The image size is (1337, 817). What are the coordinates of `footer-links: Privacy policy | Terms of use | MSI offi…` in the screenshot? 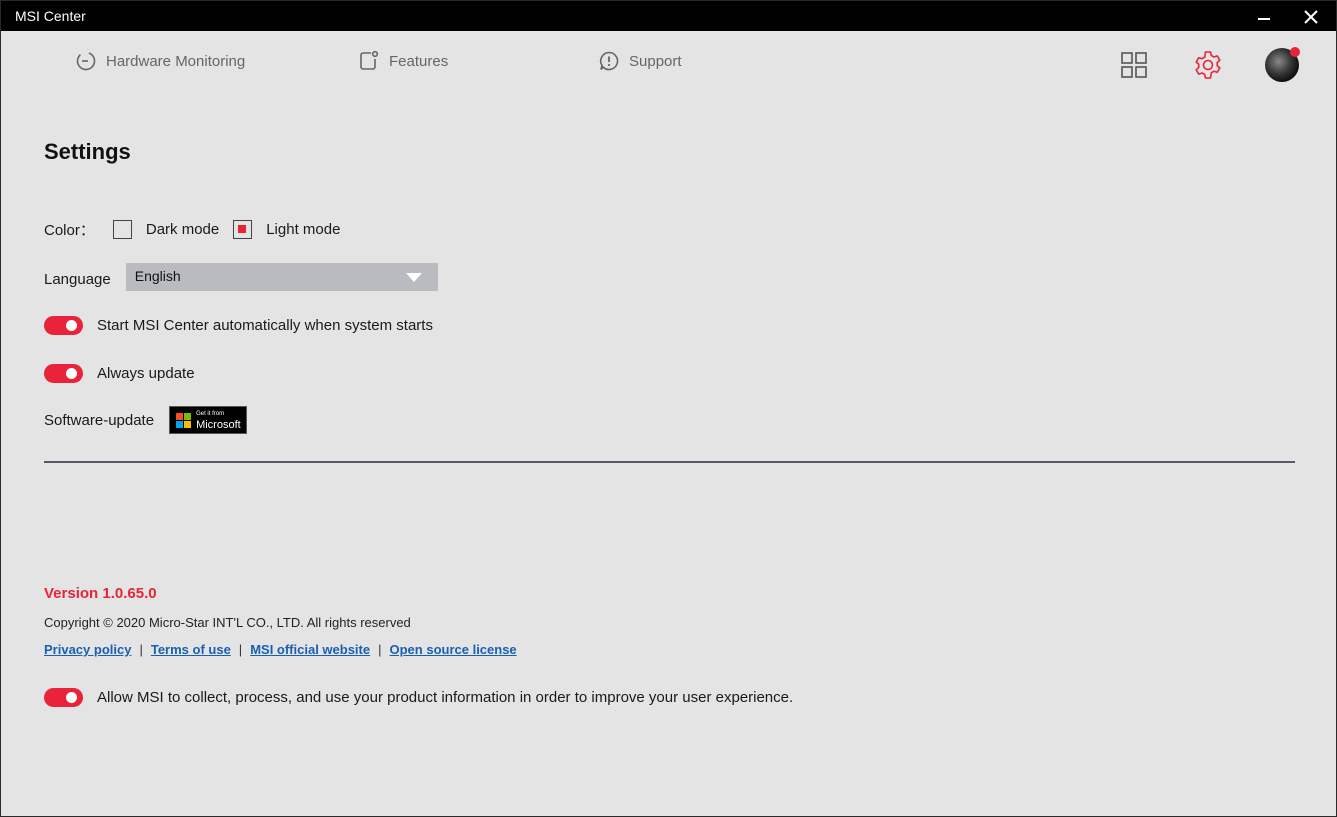 It's located at (280, 649).